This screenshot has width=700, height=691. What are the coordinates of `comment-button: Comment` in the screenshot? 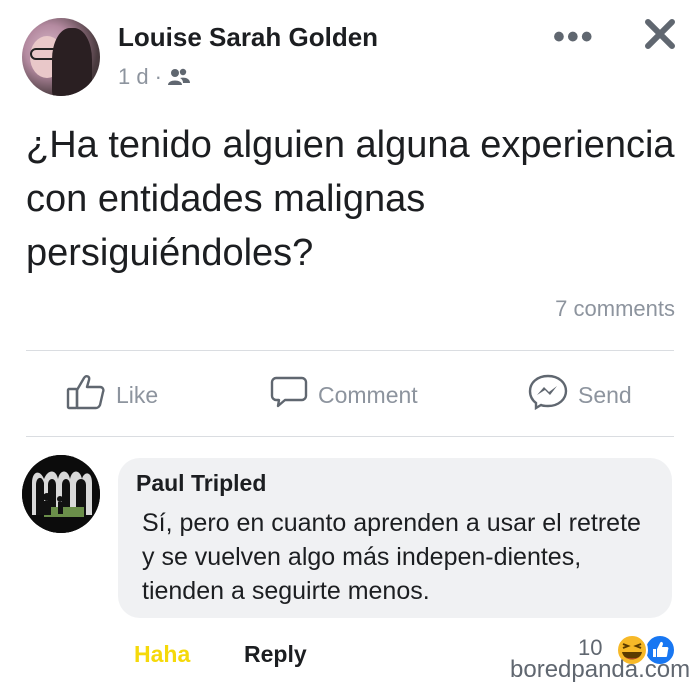 It's located at (344, 395).